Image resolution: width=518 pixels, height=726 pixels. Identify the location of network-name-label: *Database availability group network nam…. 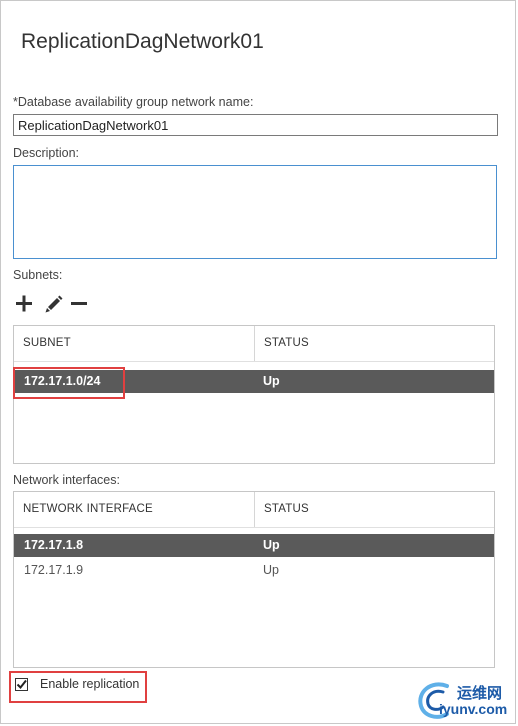
(133, 102).